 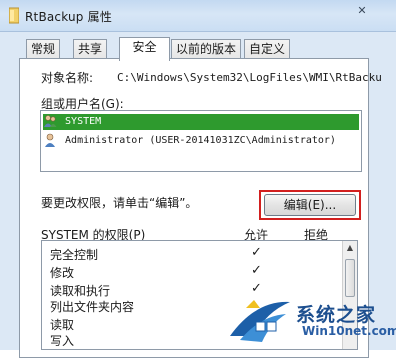 I want to click on window-title: RtBackup 属性, so click(x=69, y=17).